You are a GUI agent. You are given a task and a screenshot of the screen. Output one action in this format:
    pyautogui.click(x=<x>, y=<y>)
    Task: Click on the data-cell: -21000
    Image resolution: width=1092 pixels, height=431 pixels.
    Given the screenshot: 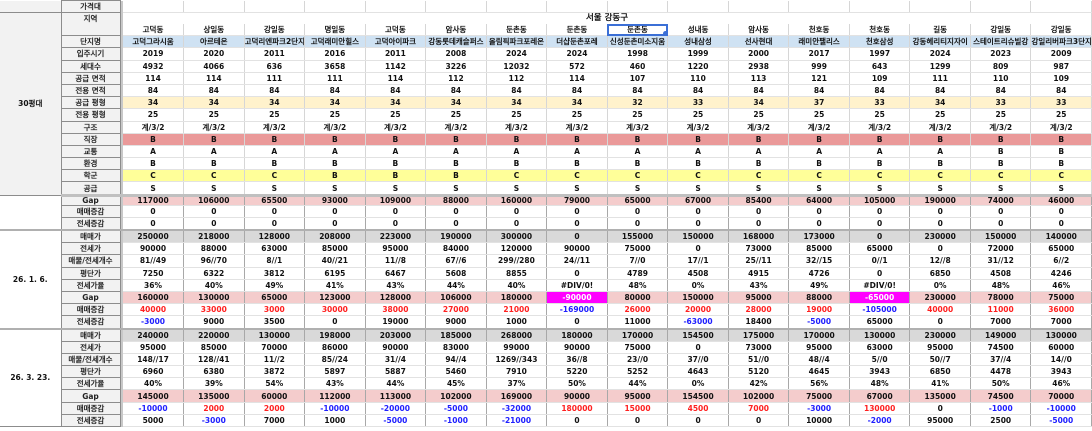 What is the action you would take?
    pyautogui.click(x=517, y=421)
    